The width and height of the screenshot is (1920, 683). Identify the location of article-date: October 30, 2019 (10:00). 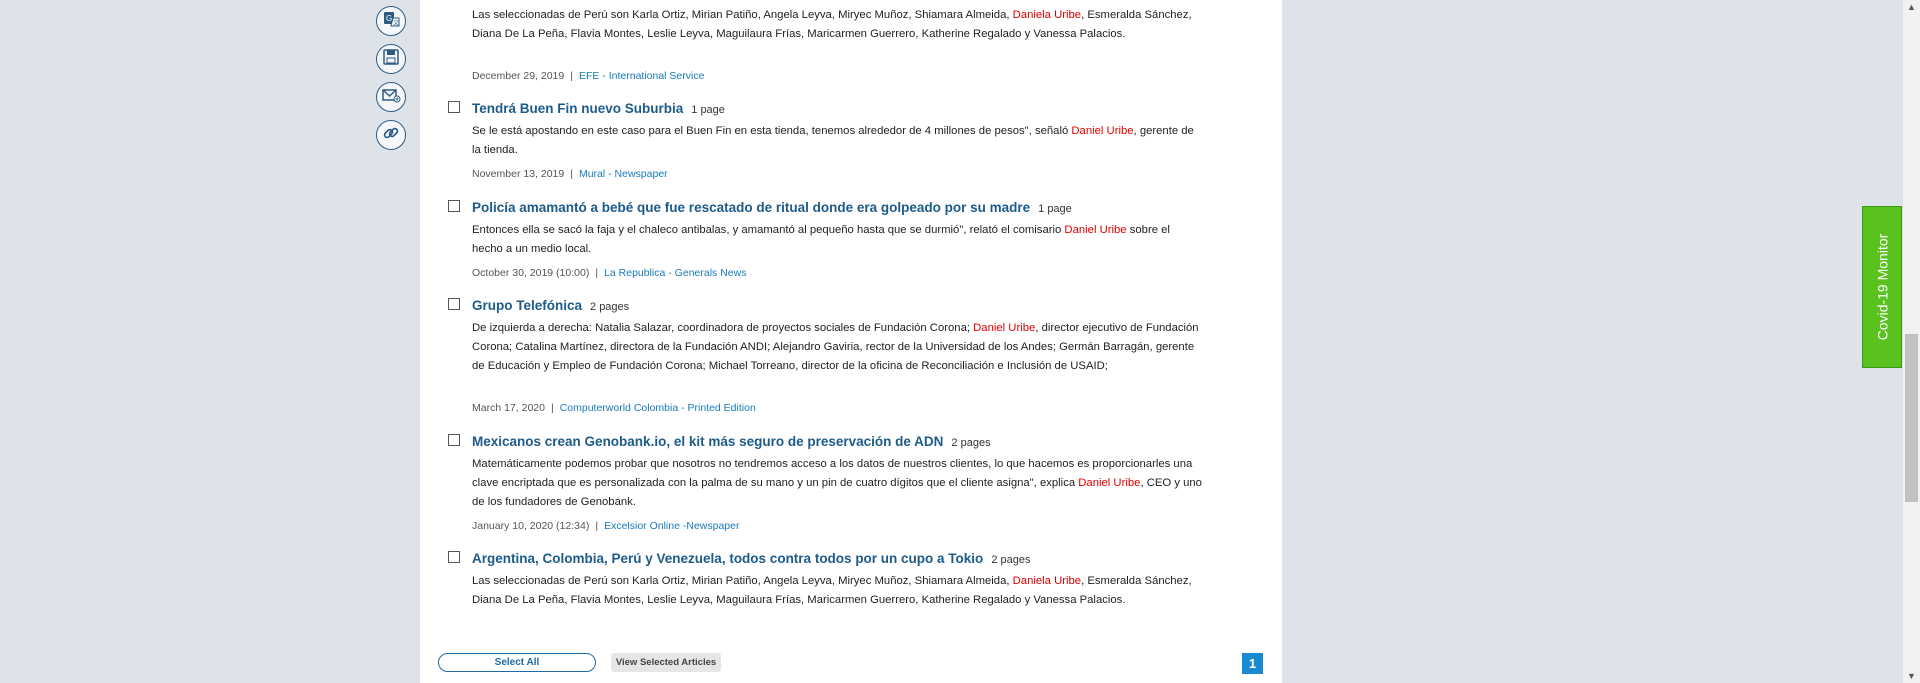
(531, 273).